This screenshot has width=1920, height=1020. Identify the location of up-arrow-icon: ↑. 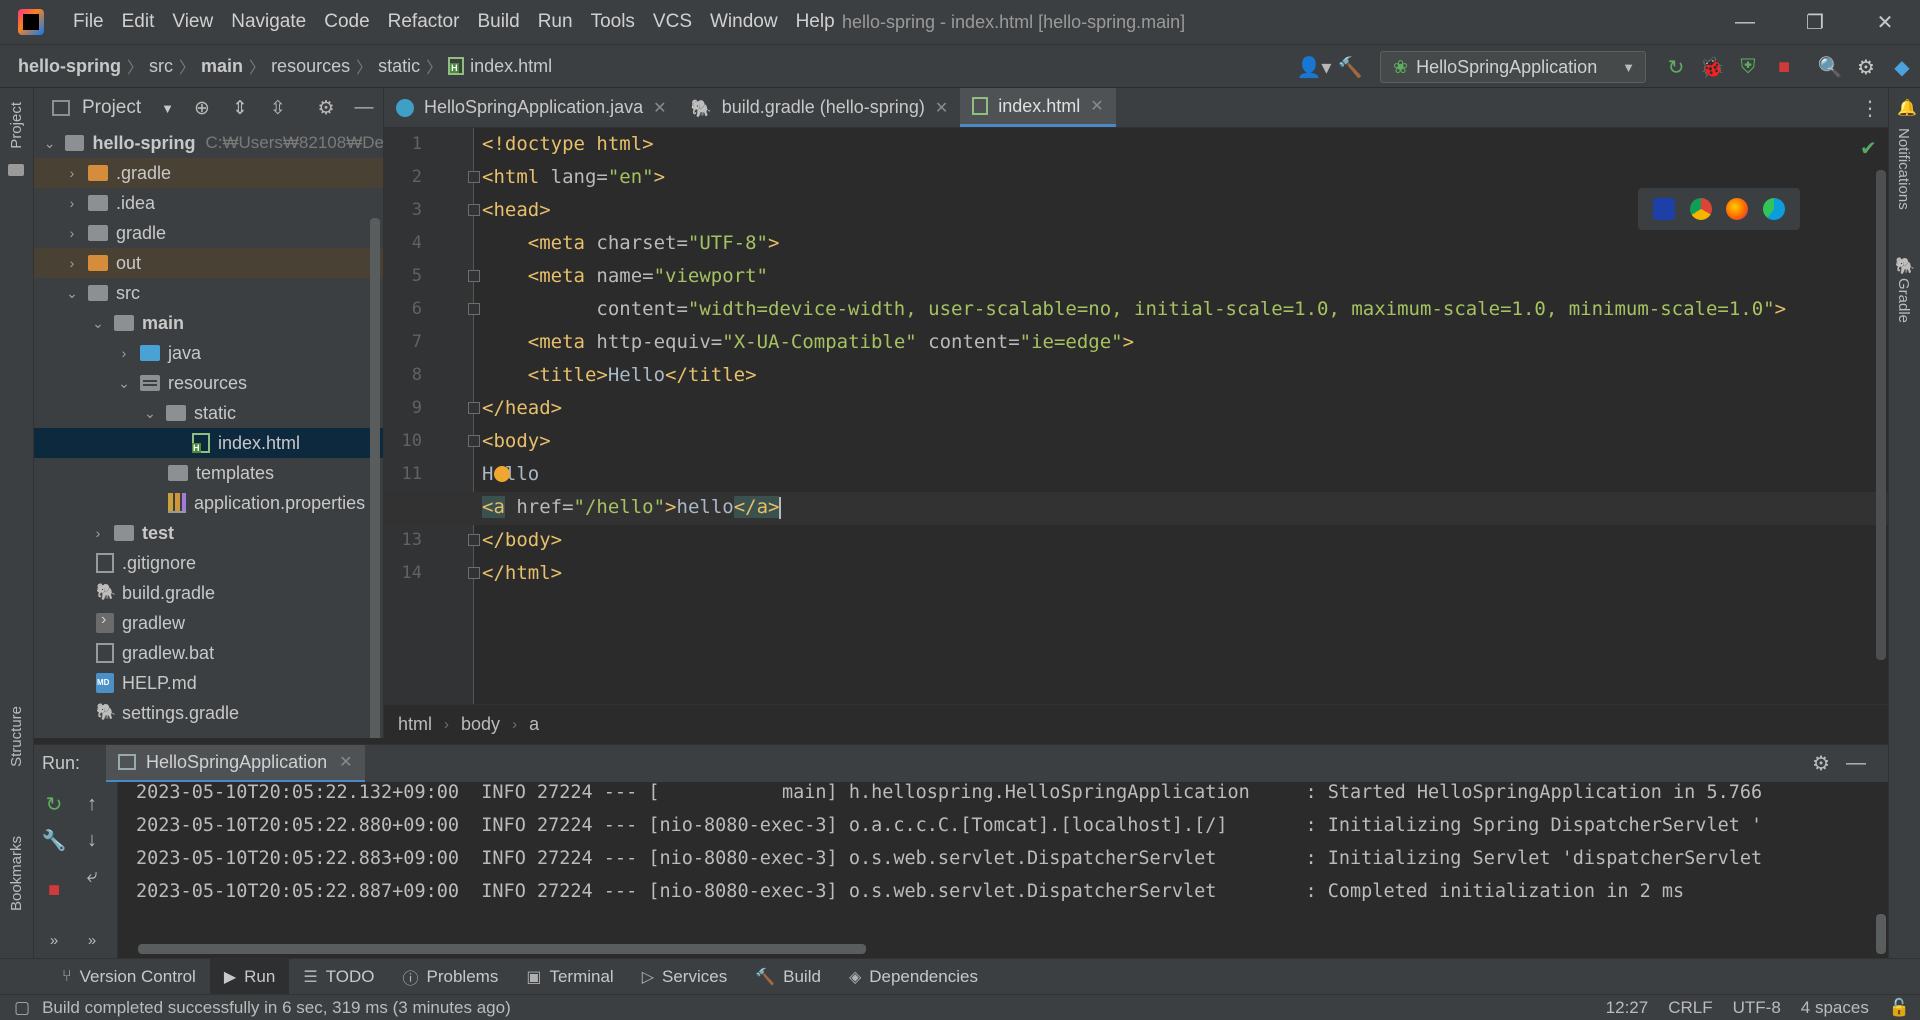
(92, 804).